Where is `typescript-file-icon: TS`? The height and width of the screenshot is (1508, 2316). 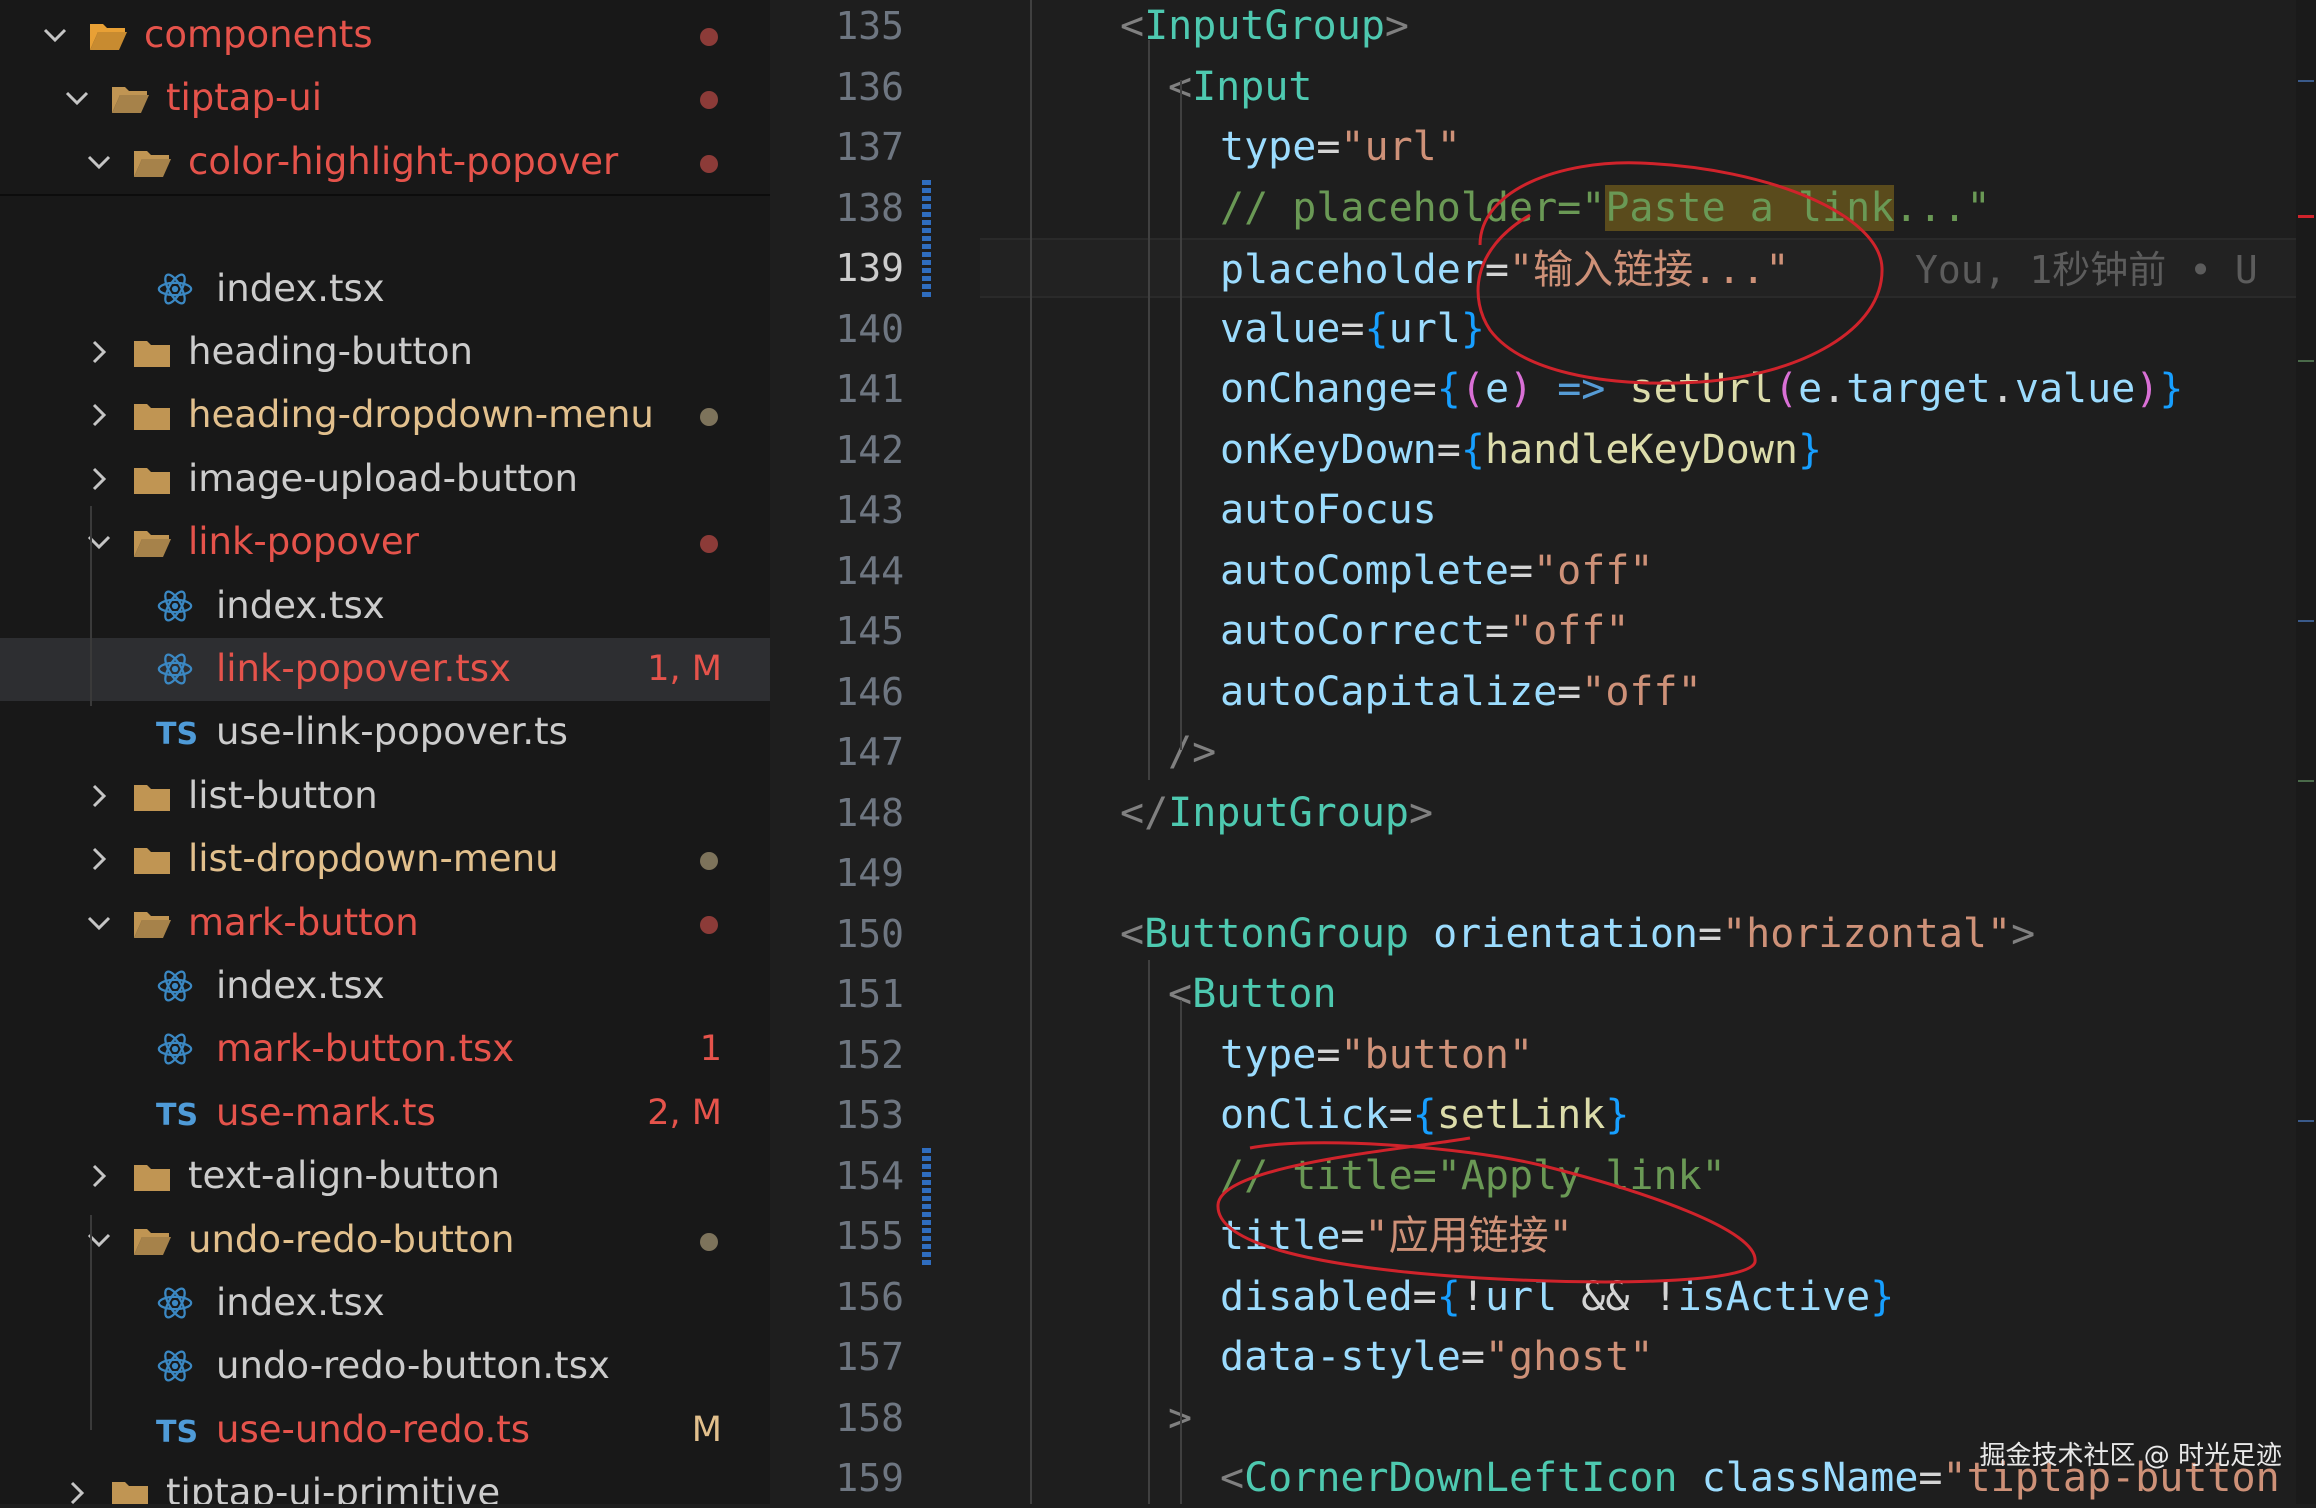
typescript-file-icon: TS is located at coordinates (177, 1431).